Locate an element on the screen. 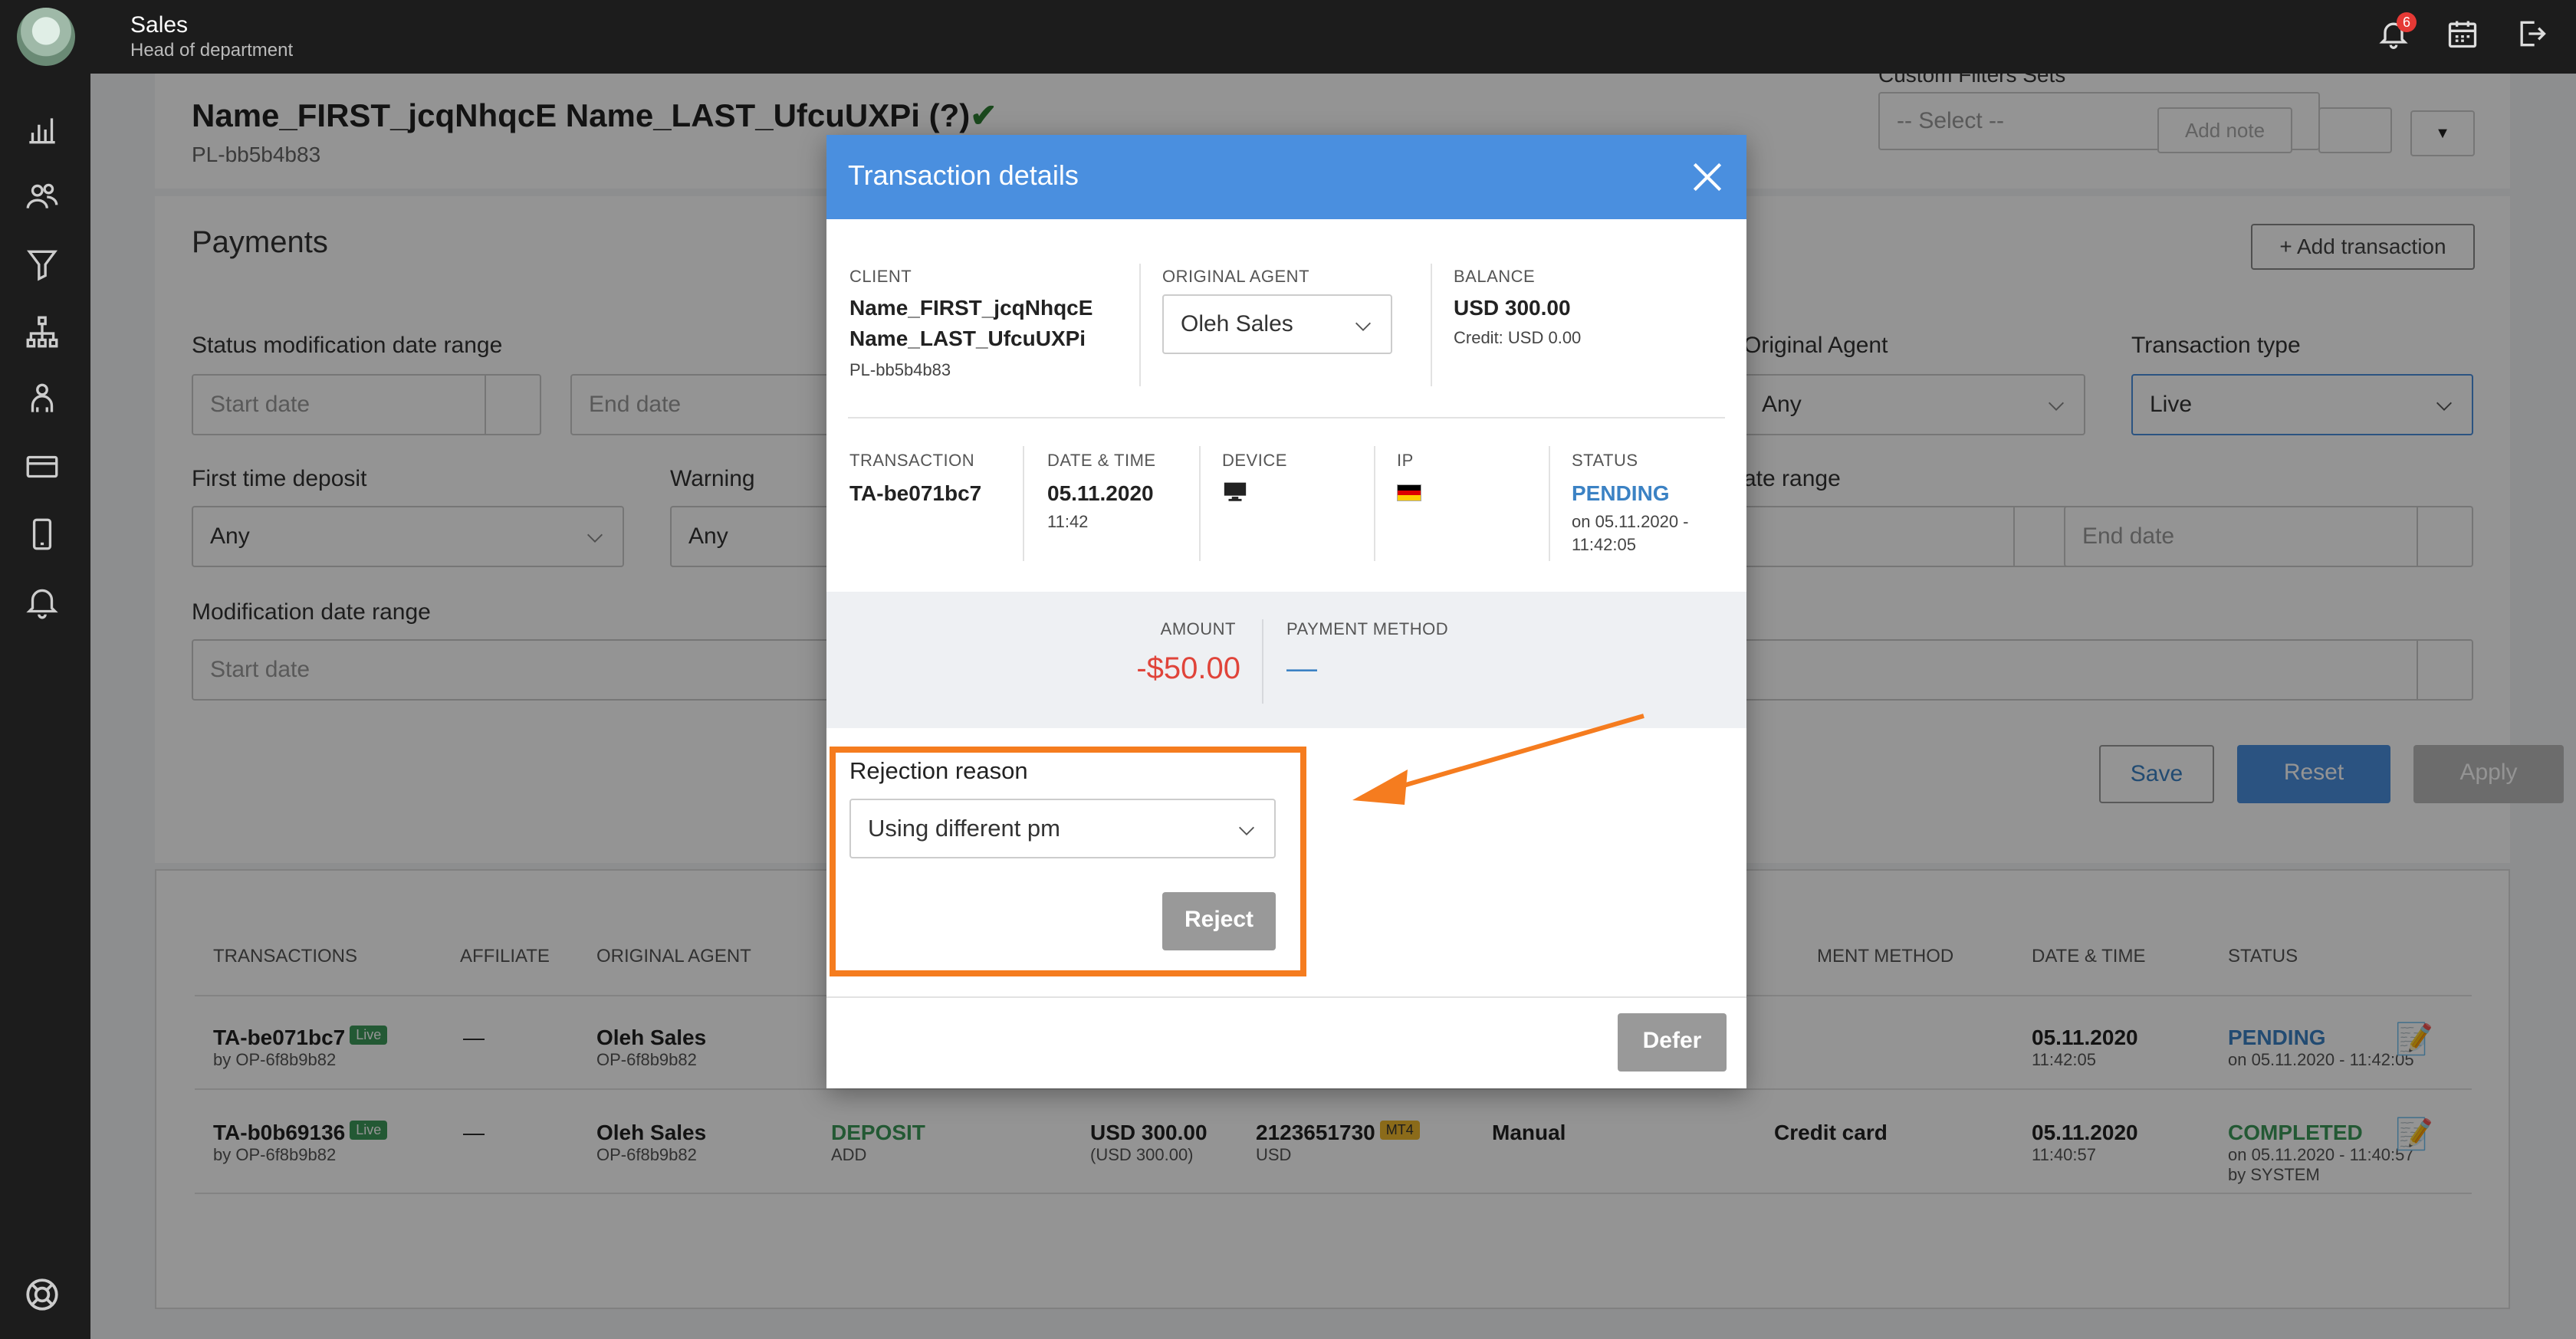 The image size is (2576, 1339). user-role: Head of department is located at coordinates (212, 50).